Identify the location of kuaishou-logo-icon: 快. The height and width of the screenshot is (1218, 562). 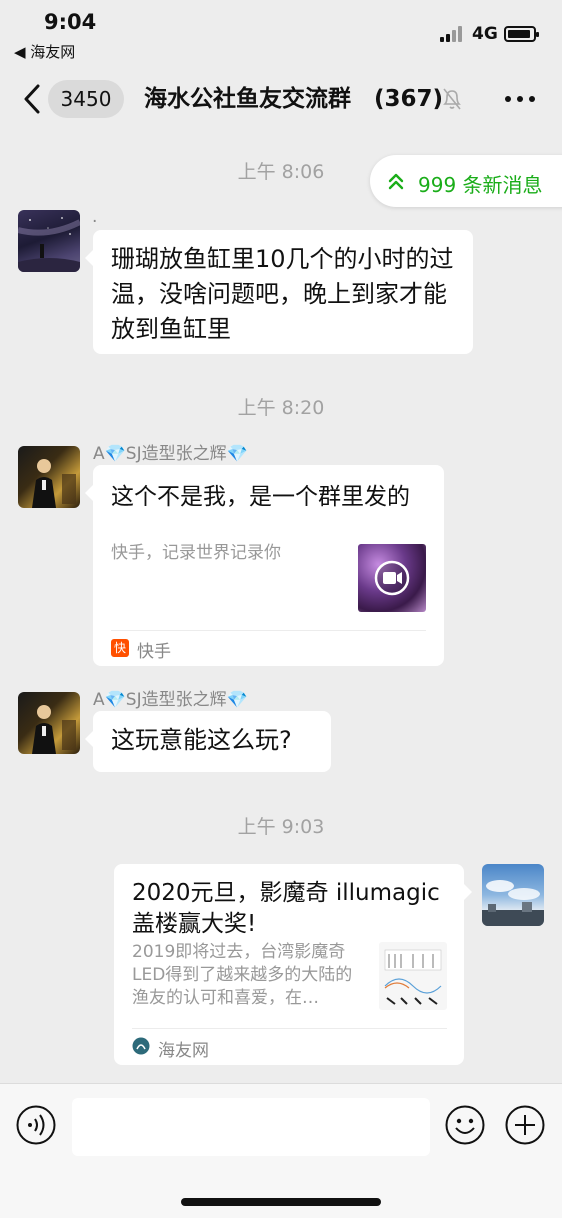
(120, 648).